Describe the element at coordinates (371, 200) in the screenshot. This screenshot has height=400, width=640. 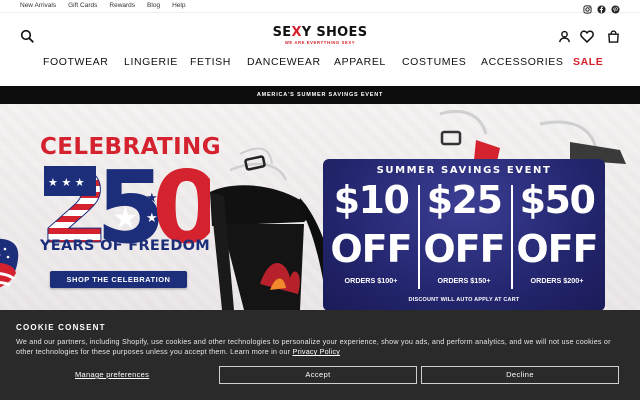
I see `deal-amount: $10` at that location.